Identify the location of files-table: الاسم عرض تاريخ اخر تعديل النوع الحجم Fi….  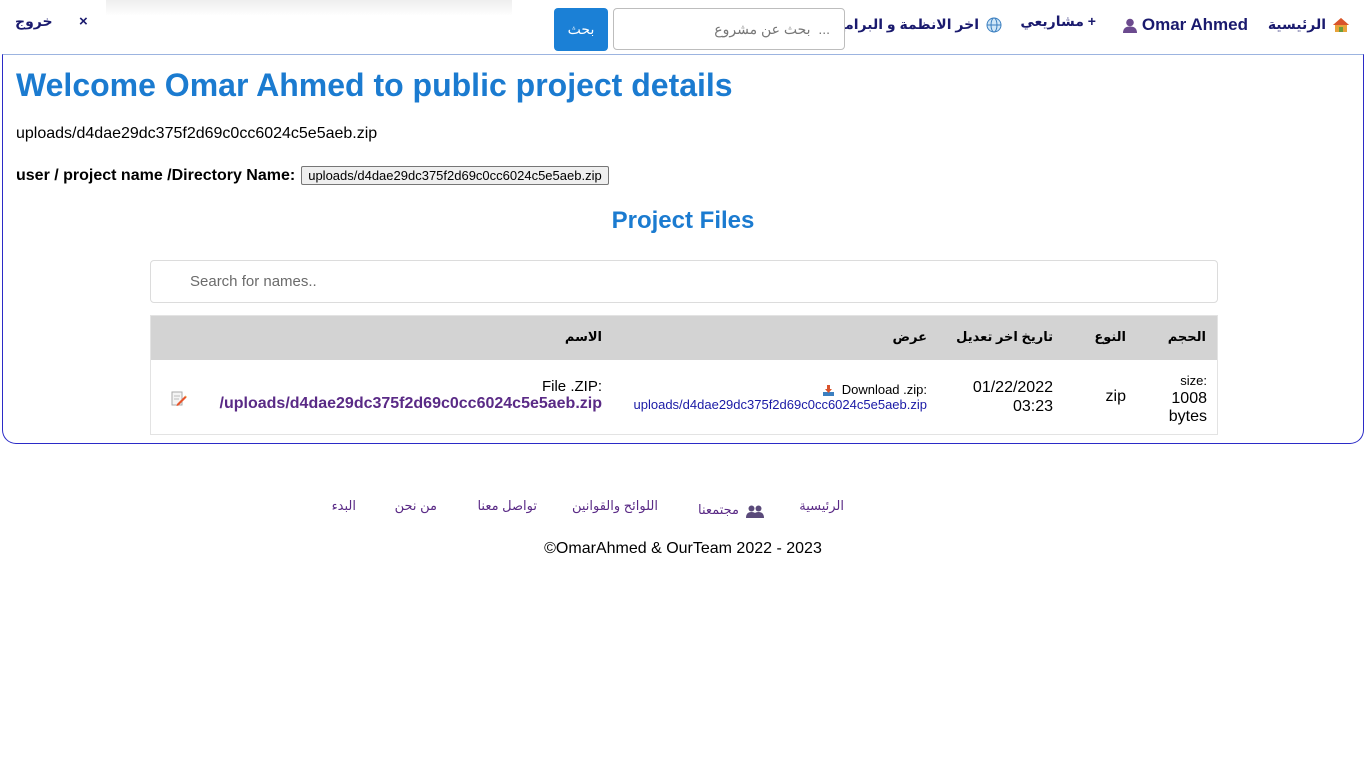
(684, 375).